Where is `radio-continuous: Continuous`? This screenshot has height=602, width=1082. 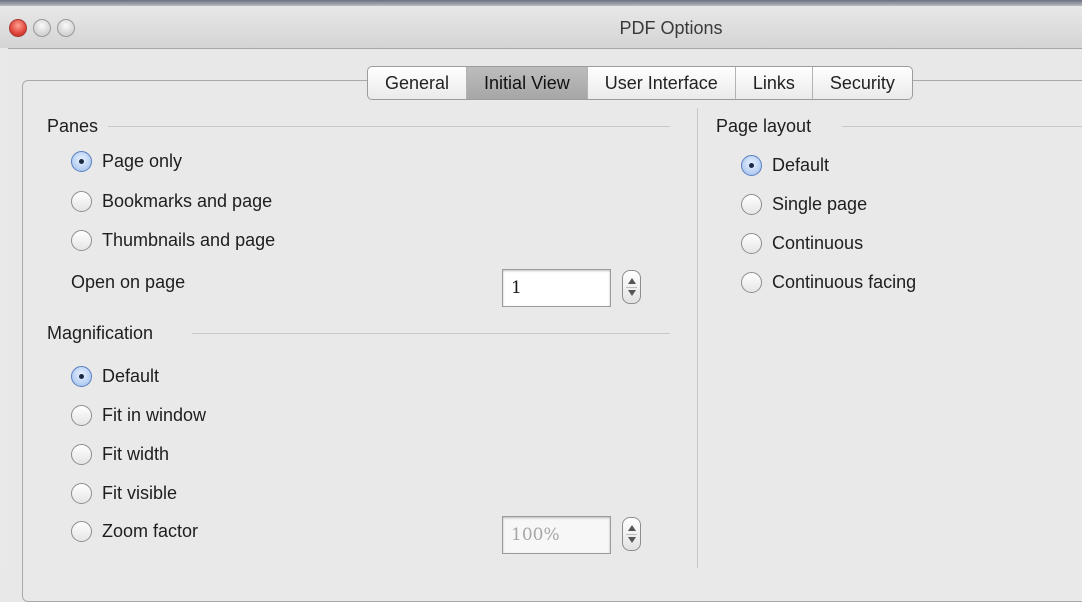 radio-continuous: Continuous is located at coordinates (802, 243).